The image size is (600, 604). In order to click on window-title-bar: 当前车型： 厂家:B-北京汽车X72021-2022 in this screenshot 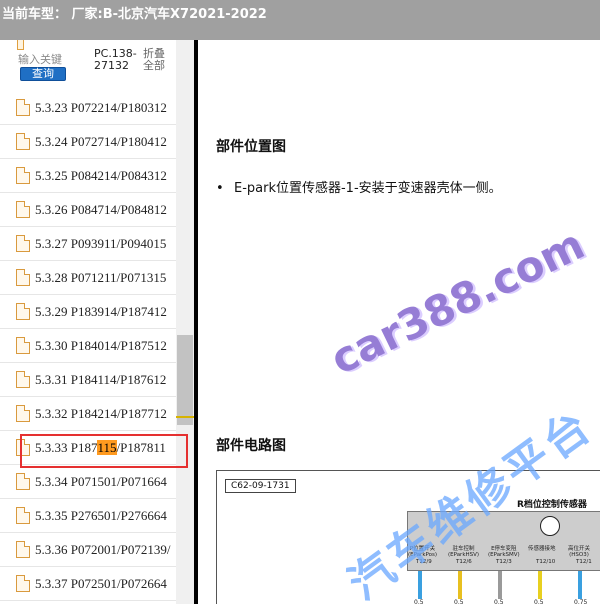, I will do `click(300, 20)`.